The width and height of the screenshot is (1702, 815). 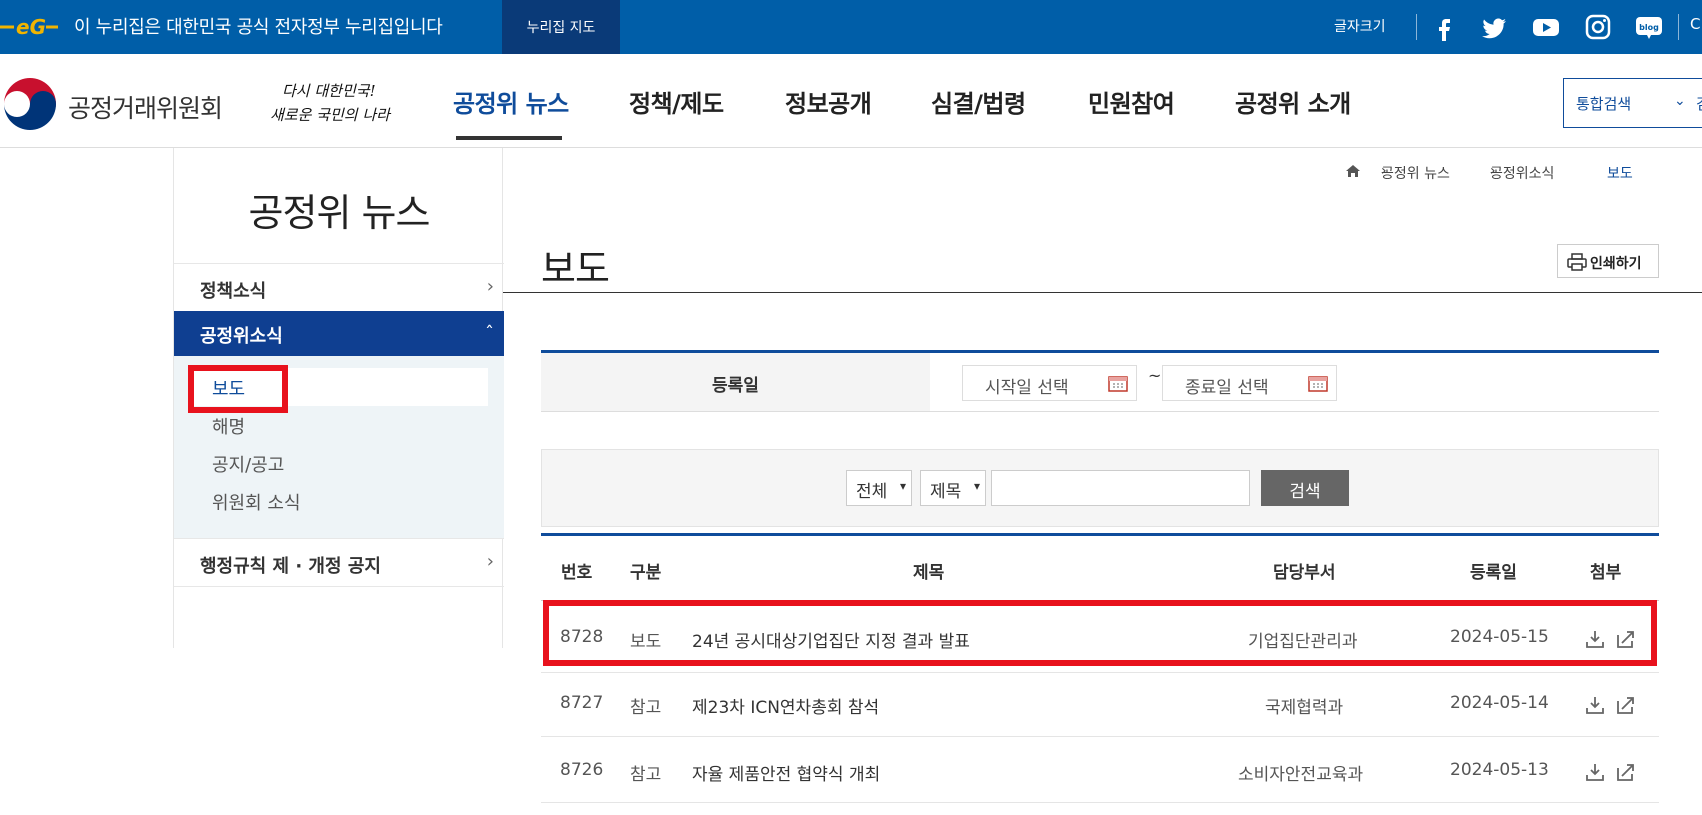 What do you see at coordinates (828, 101) in the screenshot?
I see `gnb-info-disclosure: 정보공개` at bounding box center [828, 101].